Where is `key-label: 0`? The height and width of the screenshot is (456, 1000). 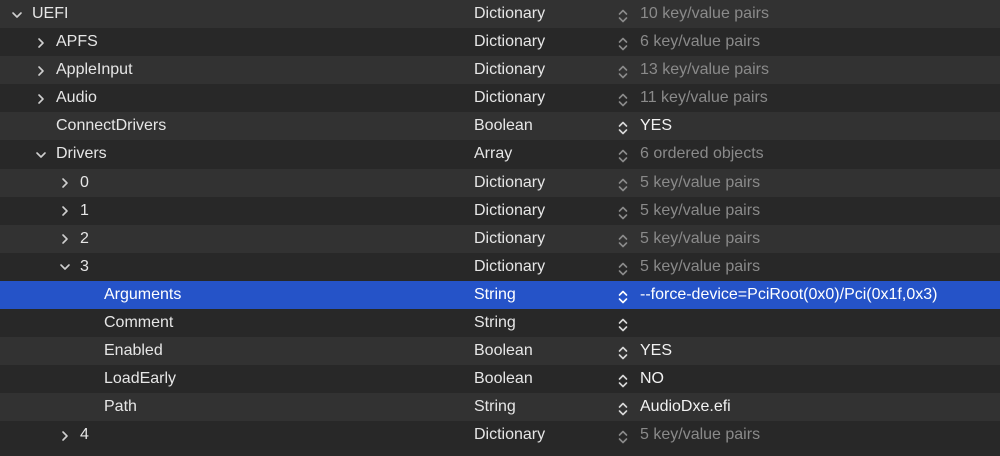 key-label: 0 is located at coordinates (84, 183).